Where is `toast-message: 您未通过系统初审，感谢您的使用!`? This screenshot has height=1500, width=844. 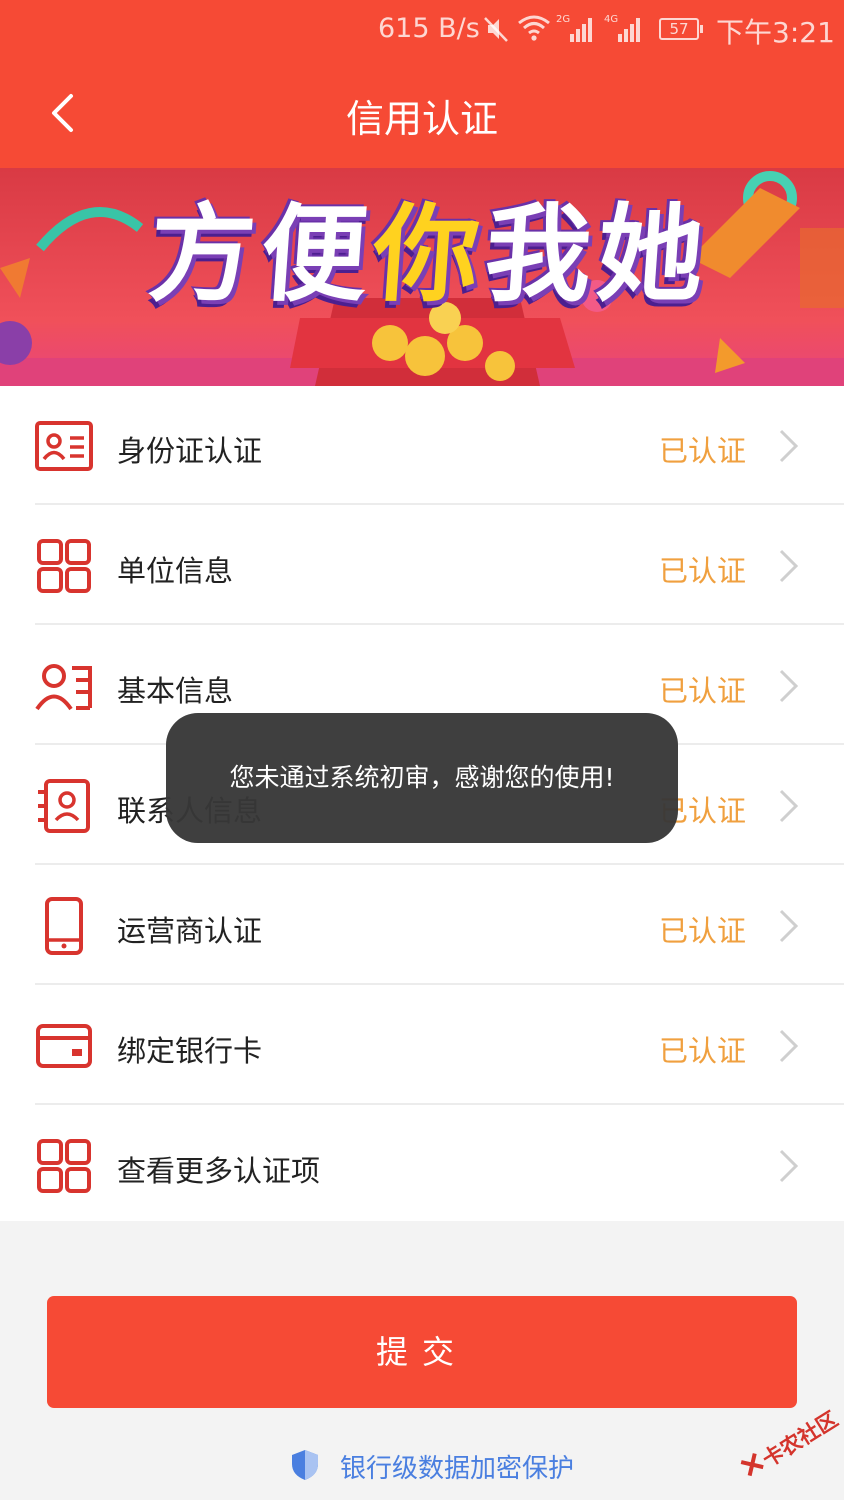 toast-message: 您未通过系统初审，感谢您的使用! is located at coordinates (422, 778).